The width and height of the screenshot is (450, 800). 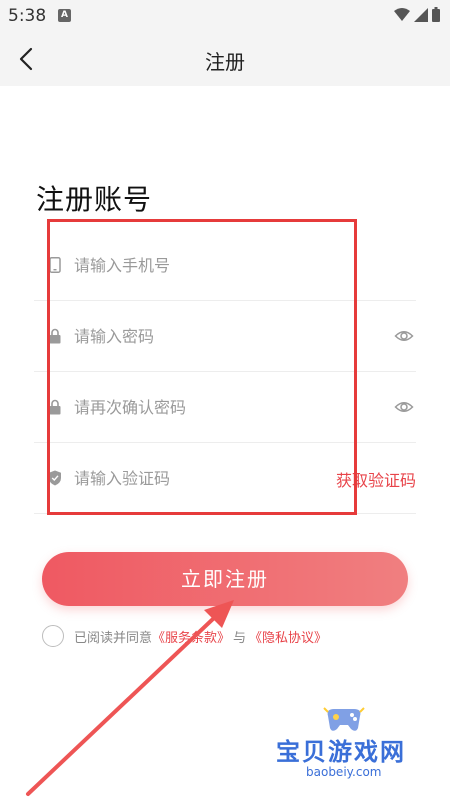 I want to click on agreement-and: 与, so click(x=240, y=638).